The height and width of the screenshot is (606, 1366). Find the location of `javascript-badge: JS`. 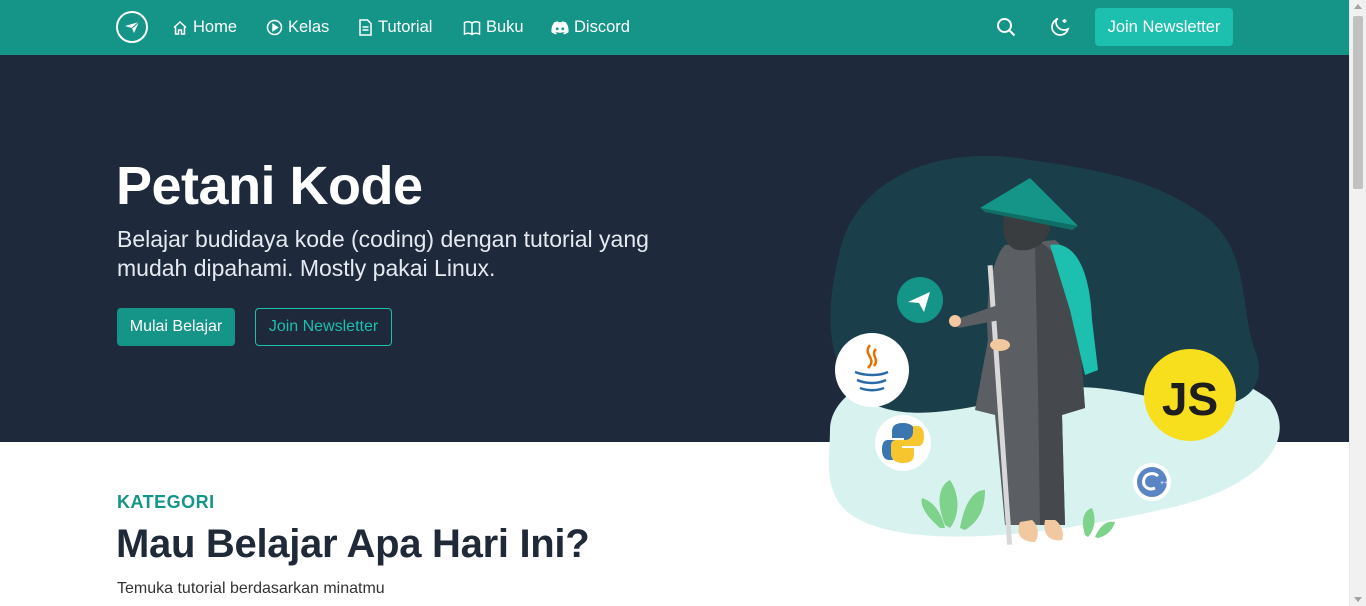

javascript-badge: JS is located at coordinates (1190, 395).